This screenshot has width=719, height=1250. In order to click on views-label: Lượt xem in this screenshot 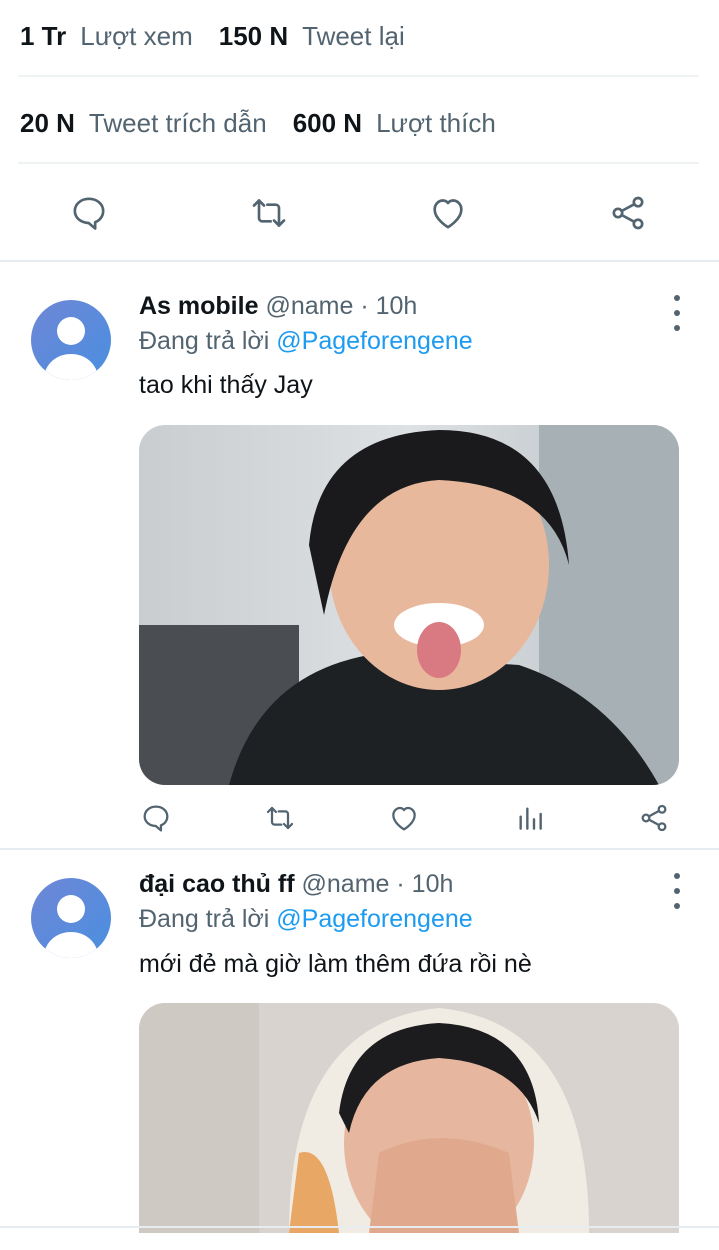, I will do `click(136, 35)`.